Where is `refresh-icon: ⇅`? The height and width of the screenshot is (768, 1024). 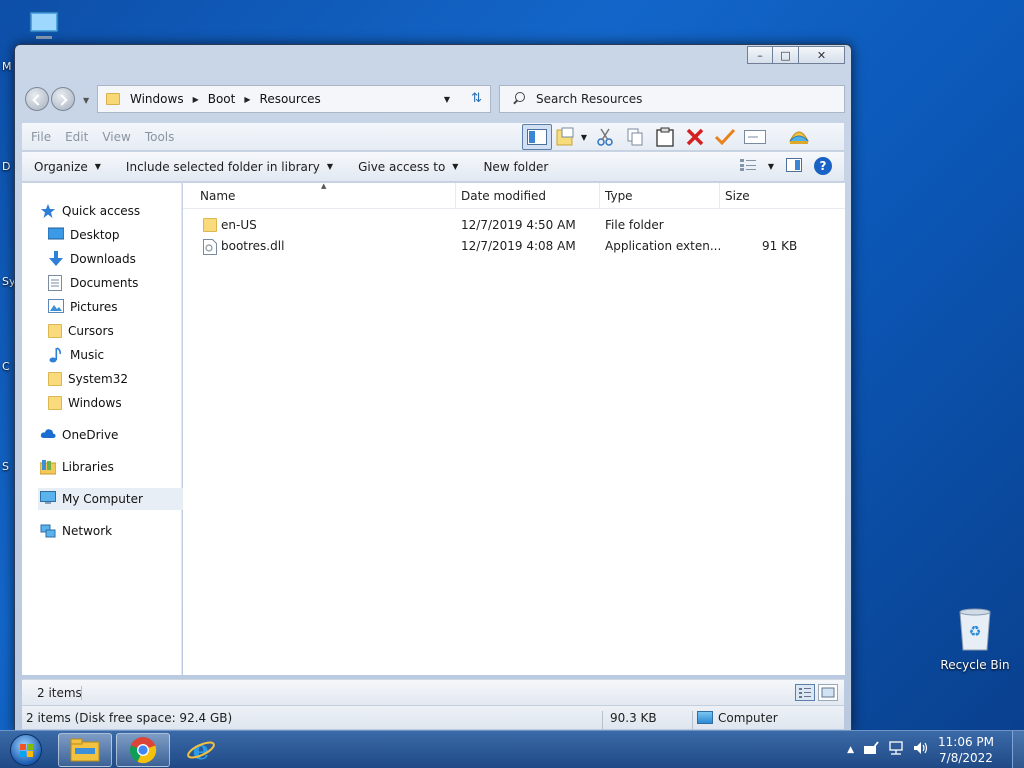
refresh-icon: ⇅ is located at coordinates (476, 98).